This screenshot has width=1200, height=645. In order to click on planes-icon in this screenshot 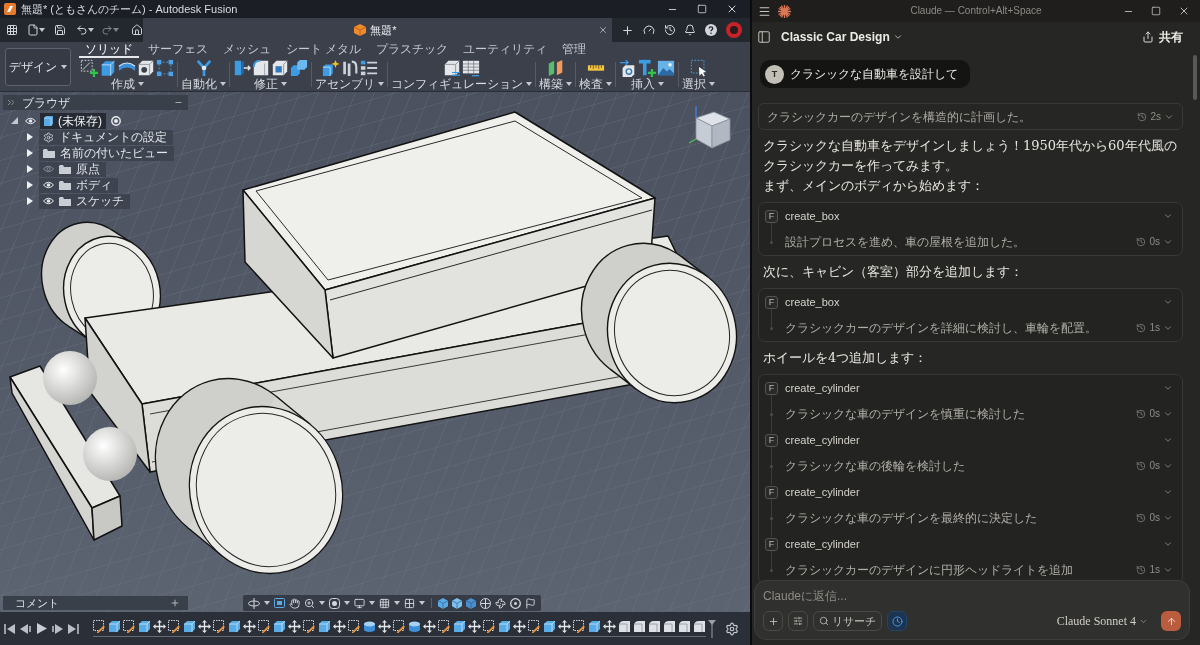, I will do `click(555, 67)`.